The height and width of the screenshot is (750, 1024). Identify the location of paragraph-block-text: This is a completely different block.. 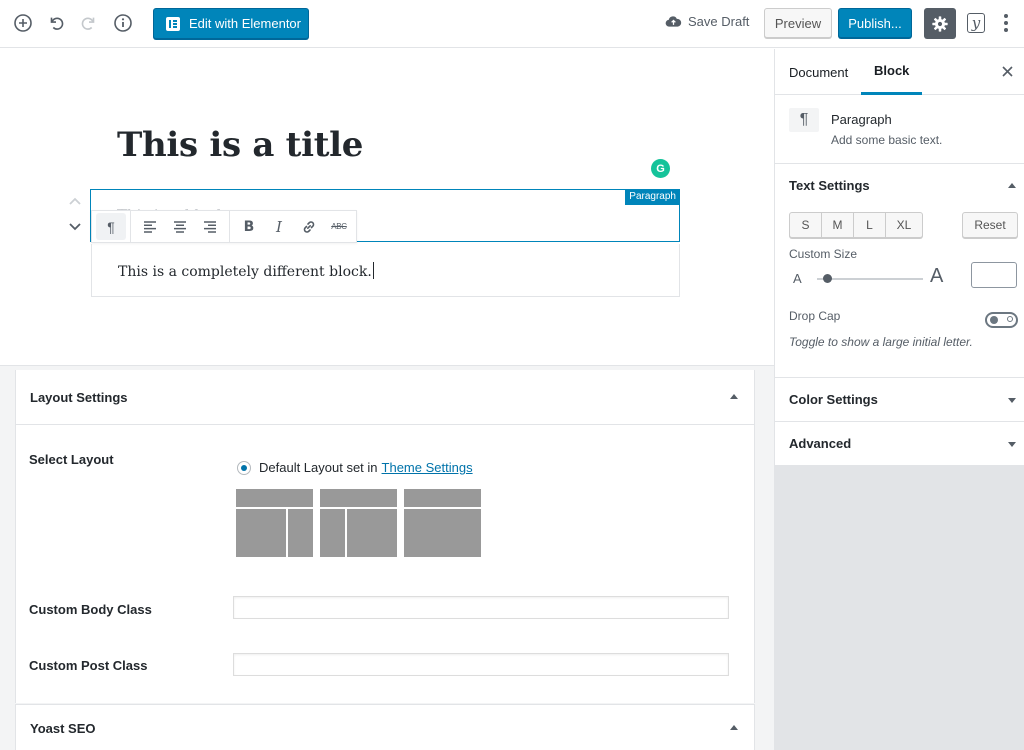
(246, 271).